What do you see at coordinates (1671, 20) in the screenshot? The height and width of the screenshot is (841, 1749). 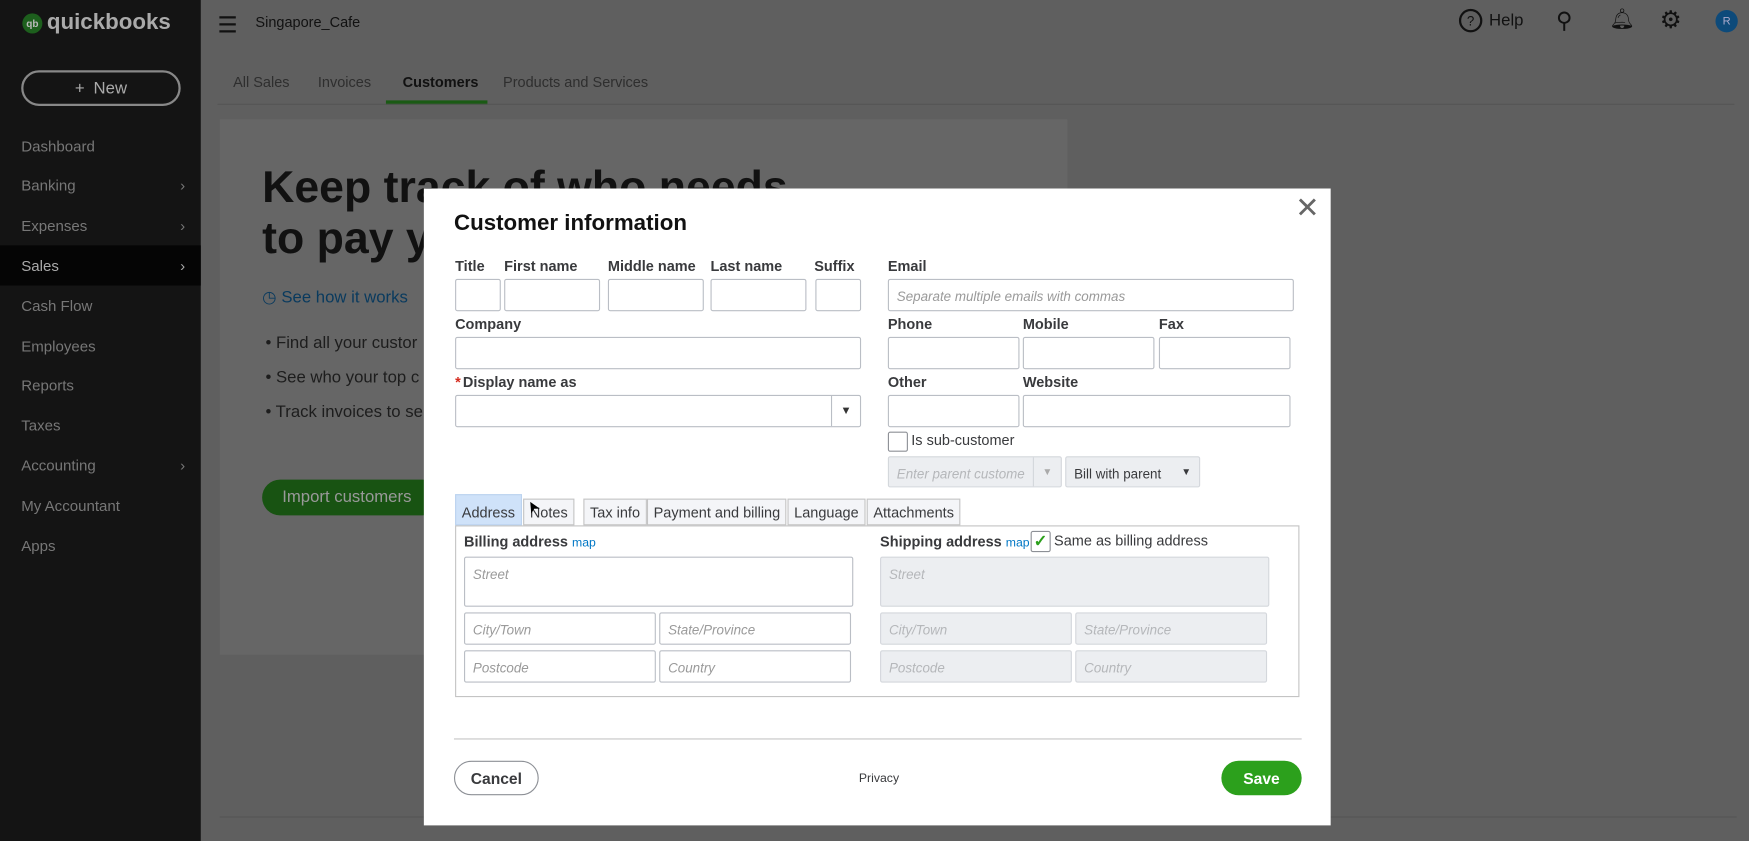 I see `gear-icon: ⚙` at bounding box center [1671, 20].